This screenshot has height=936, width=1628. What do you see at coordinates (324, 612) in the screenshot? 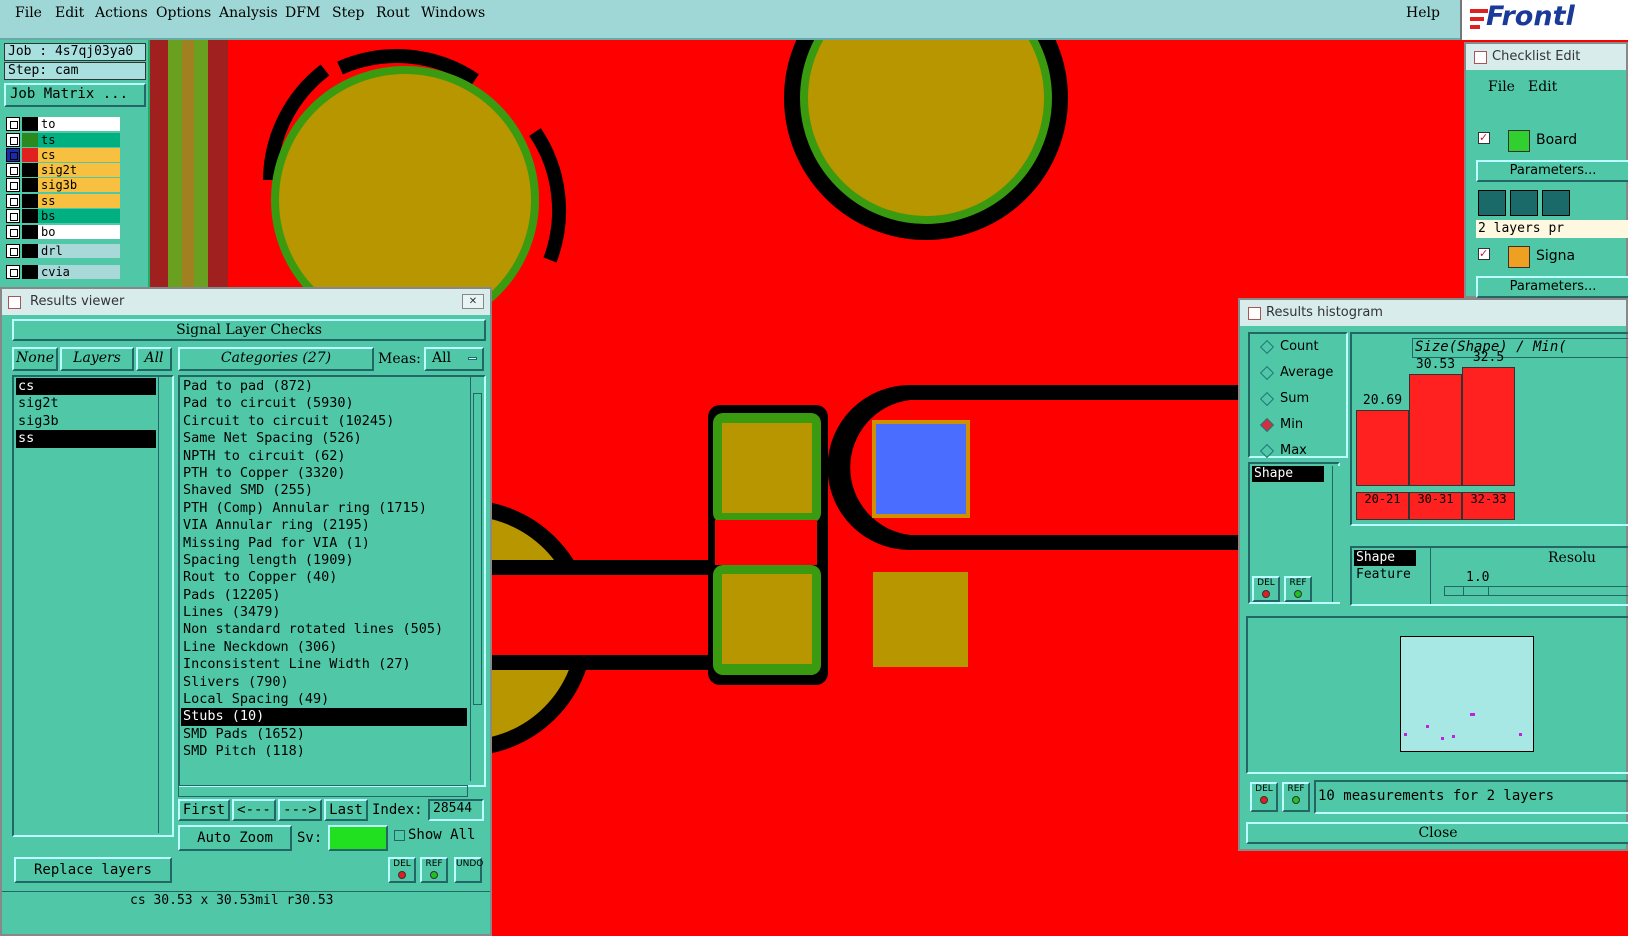
I see `category-item: Lines (3479)` at bounding box center [324, 612].